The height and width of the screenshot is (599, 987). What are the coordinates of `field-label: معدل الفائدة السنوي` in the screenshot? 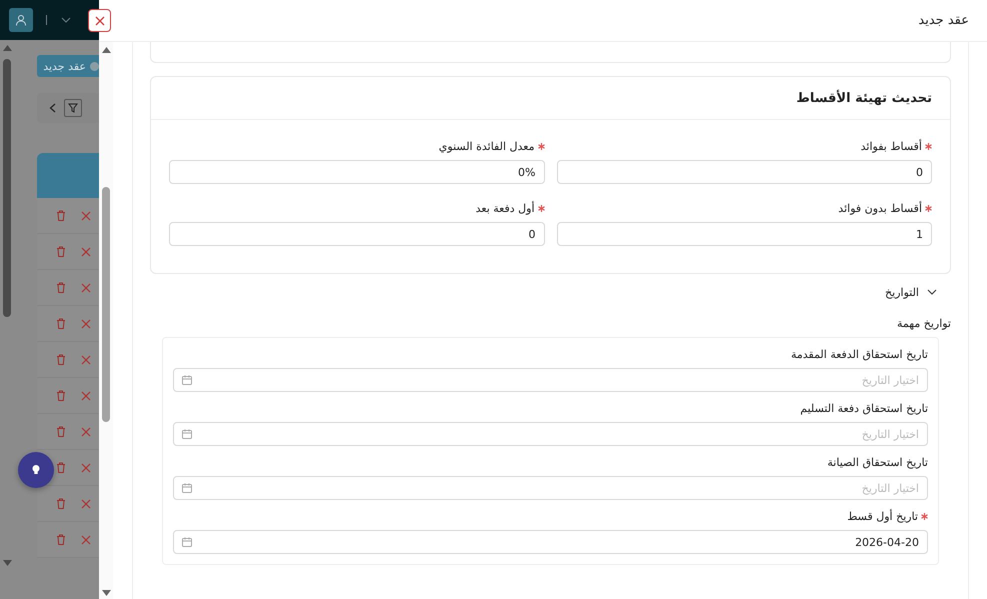 It's located at (486, 146).